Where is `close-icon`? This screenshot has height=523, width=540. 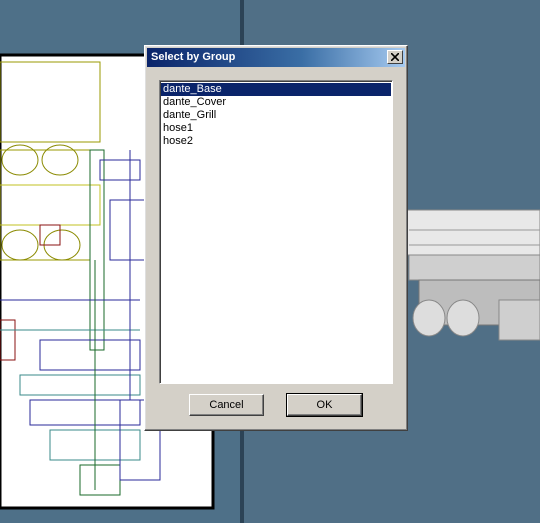 close-icon is located at coordinates (395, 57).